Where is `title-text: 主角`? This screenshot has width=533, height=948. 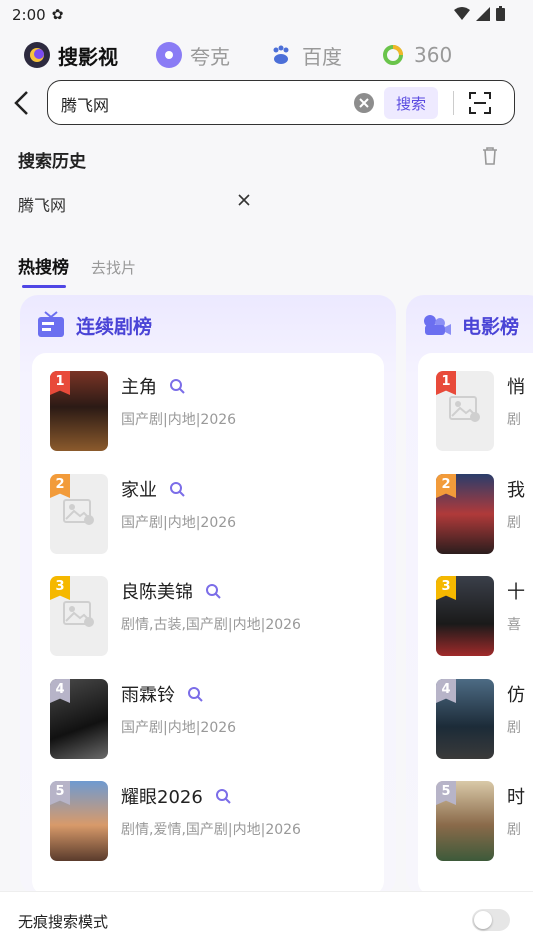 title-text: 主角 is located at coordinates (139, 387).